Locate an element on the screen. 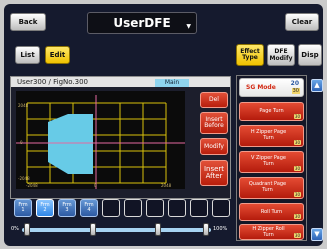  main-tag: Main is located at coordinates (172, 83).